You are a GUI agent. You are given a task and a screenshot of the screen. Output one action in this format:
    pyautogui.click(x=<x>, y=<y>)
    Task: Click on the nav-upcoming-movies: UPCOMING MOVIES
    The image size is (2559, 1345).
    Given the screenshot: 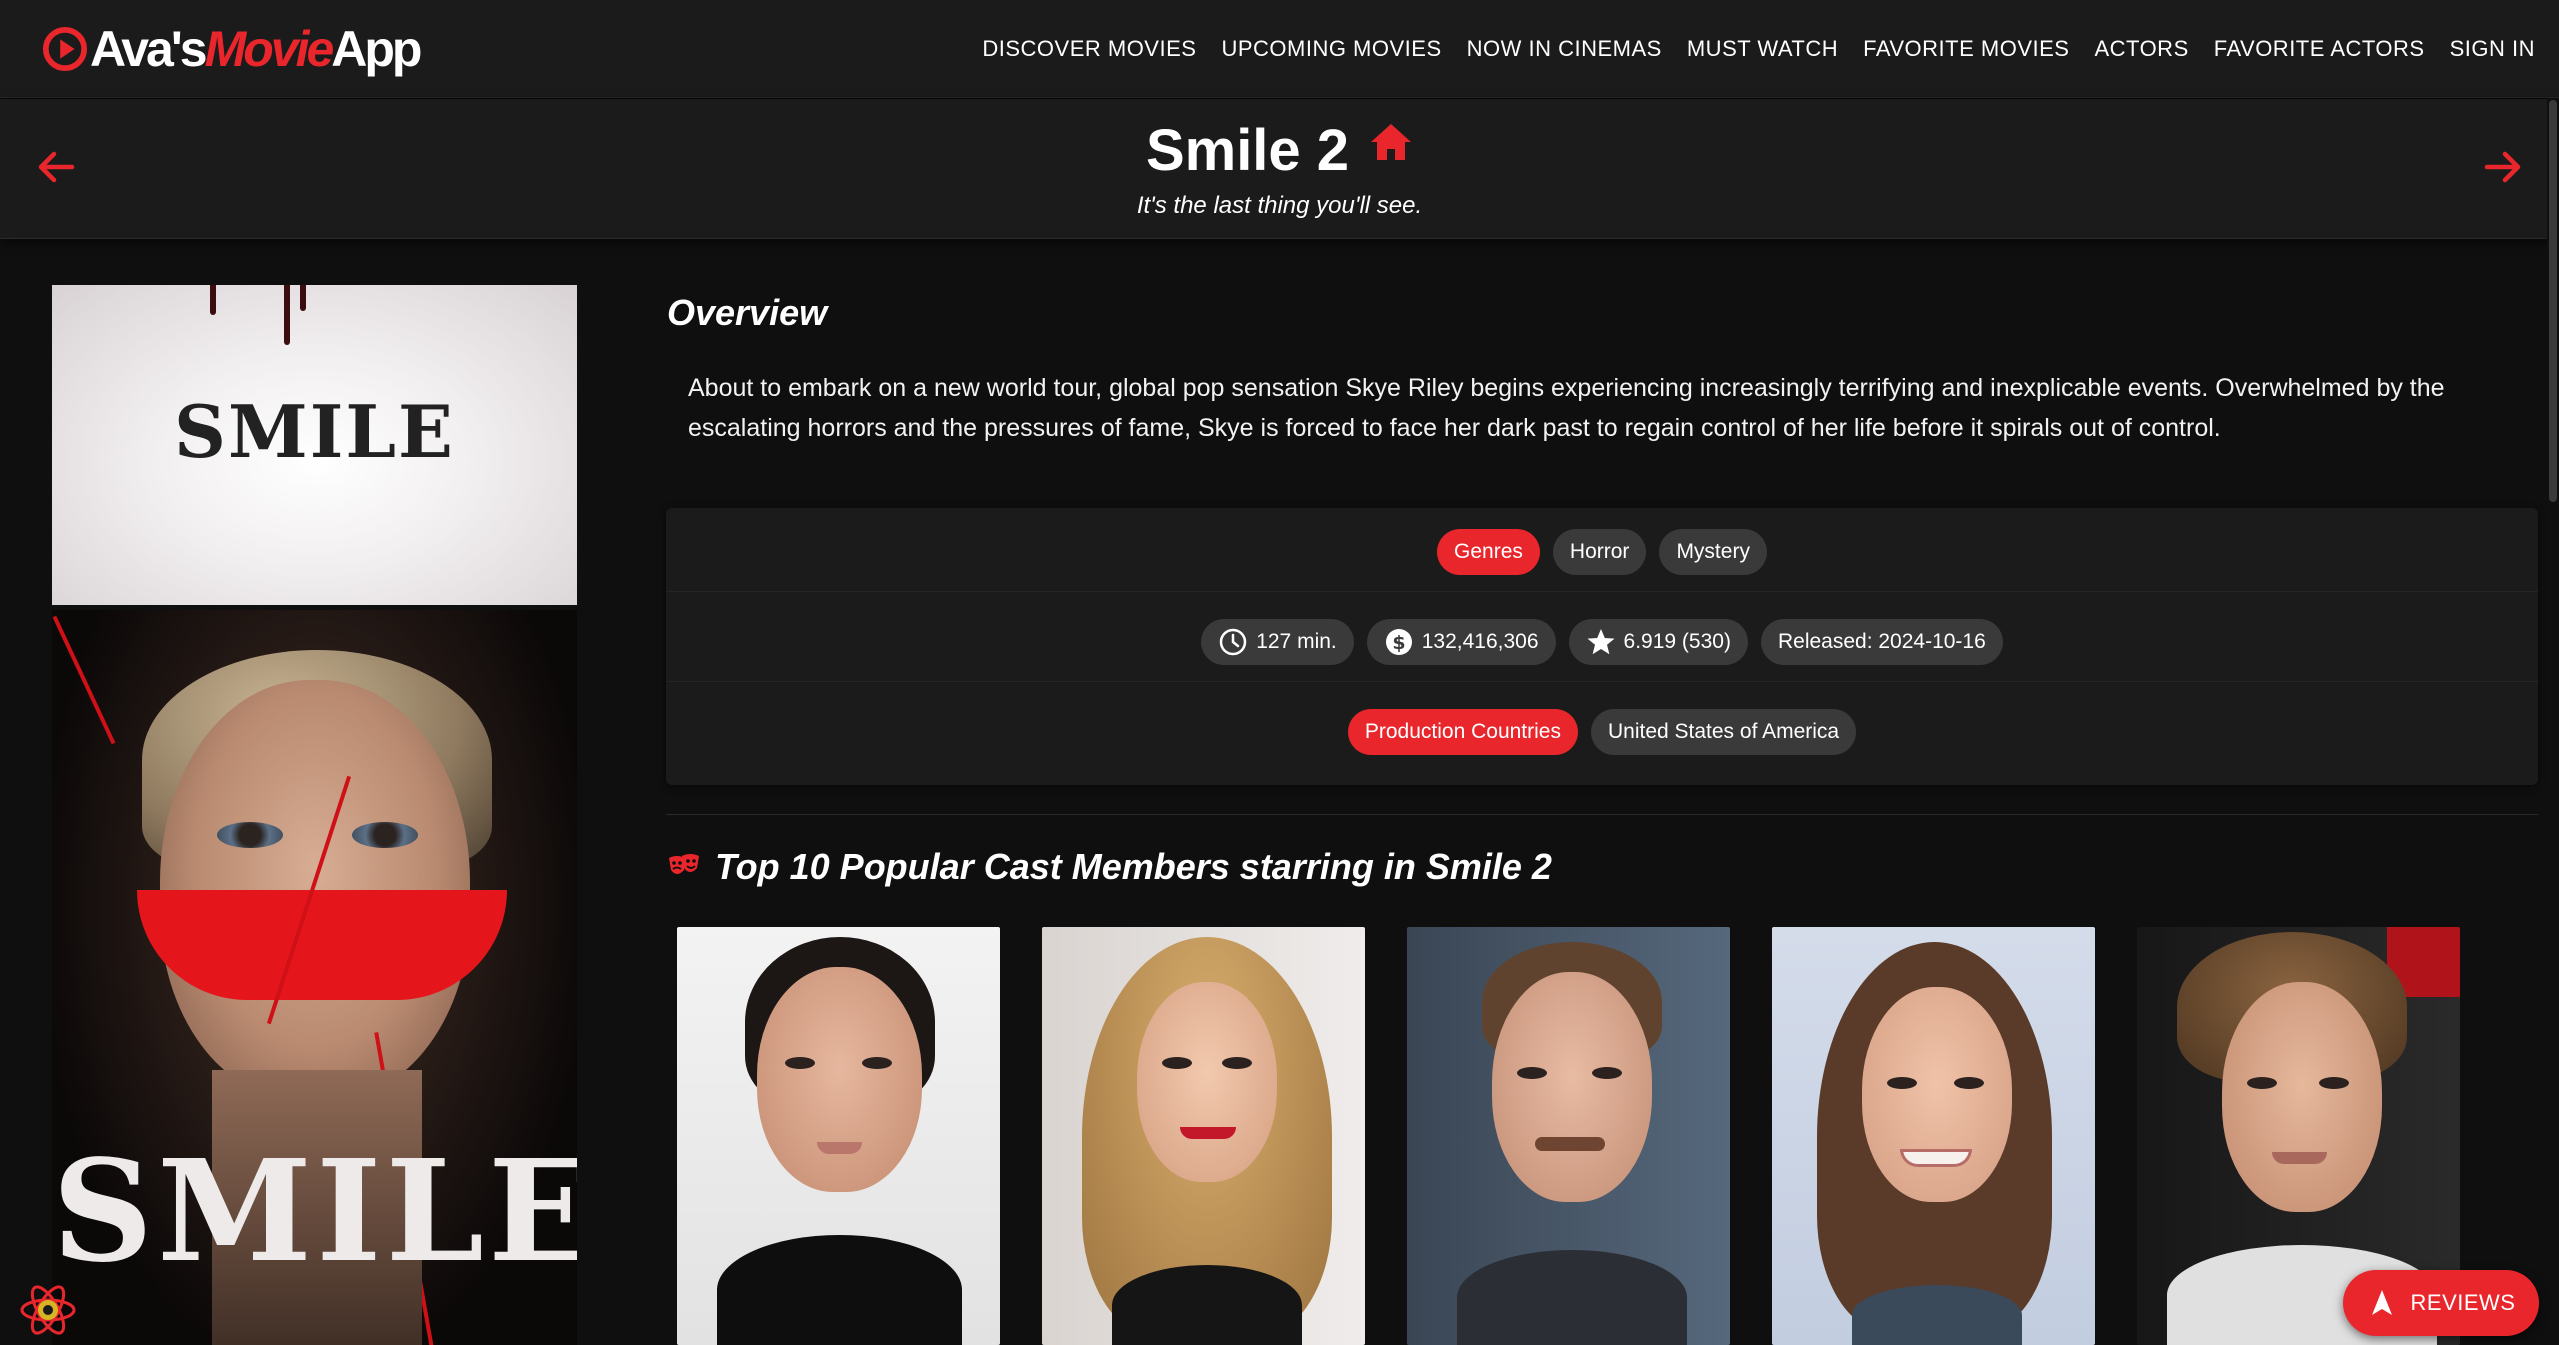 What is the action you would take?
    pyautogui.click(x=1331, y=49)
    